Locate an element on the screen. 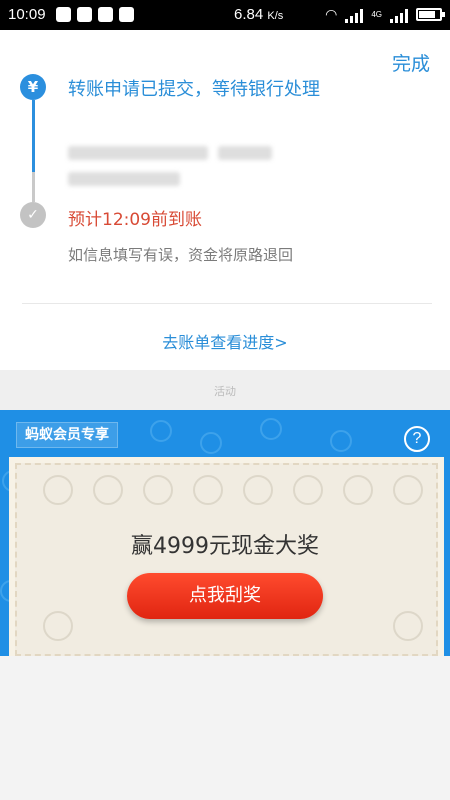  yuan-notification-icon is located at coordinates (63, 14).